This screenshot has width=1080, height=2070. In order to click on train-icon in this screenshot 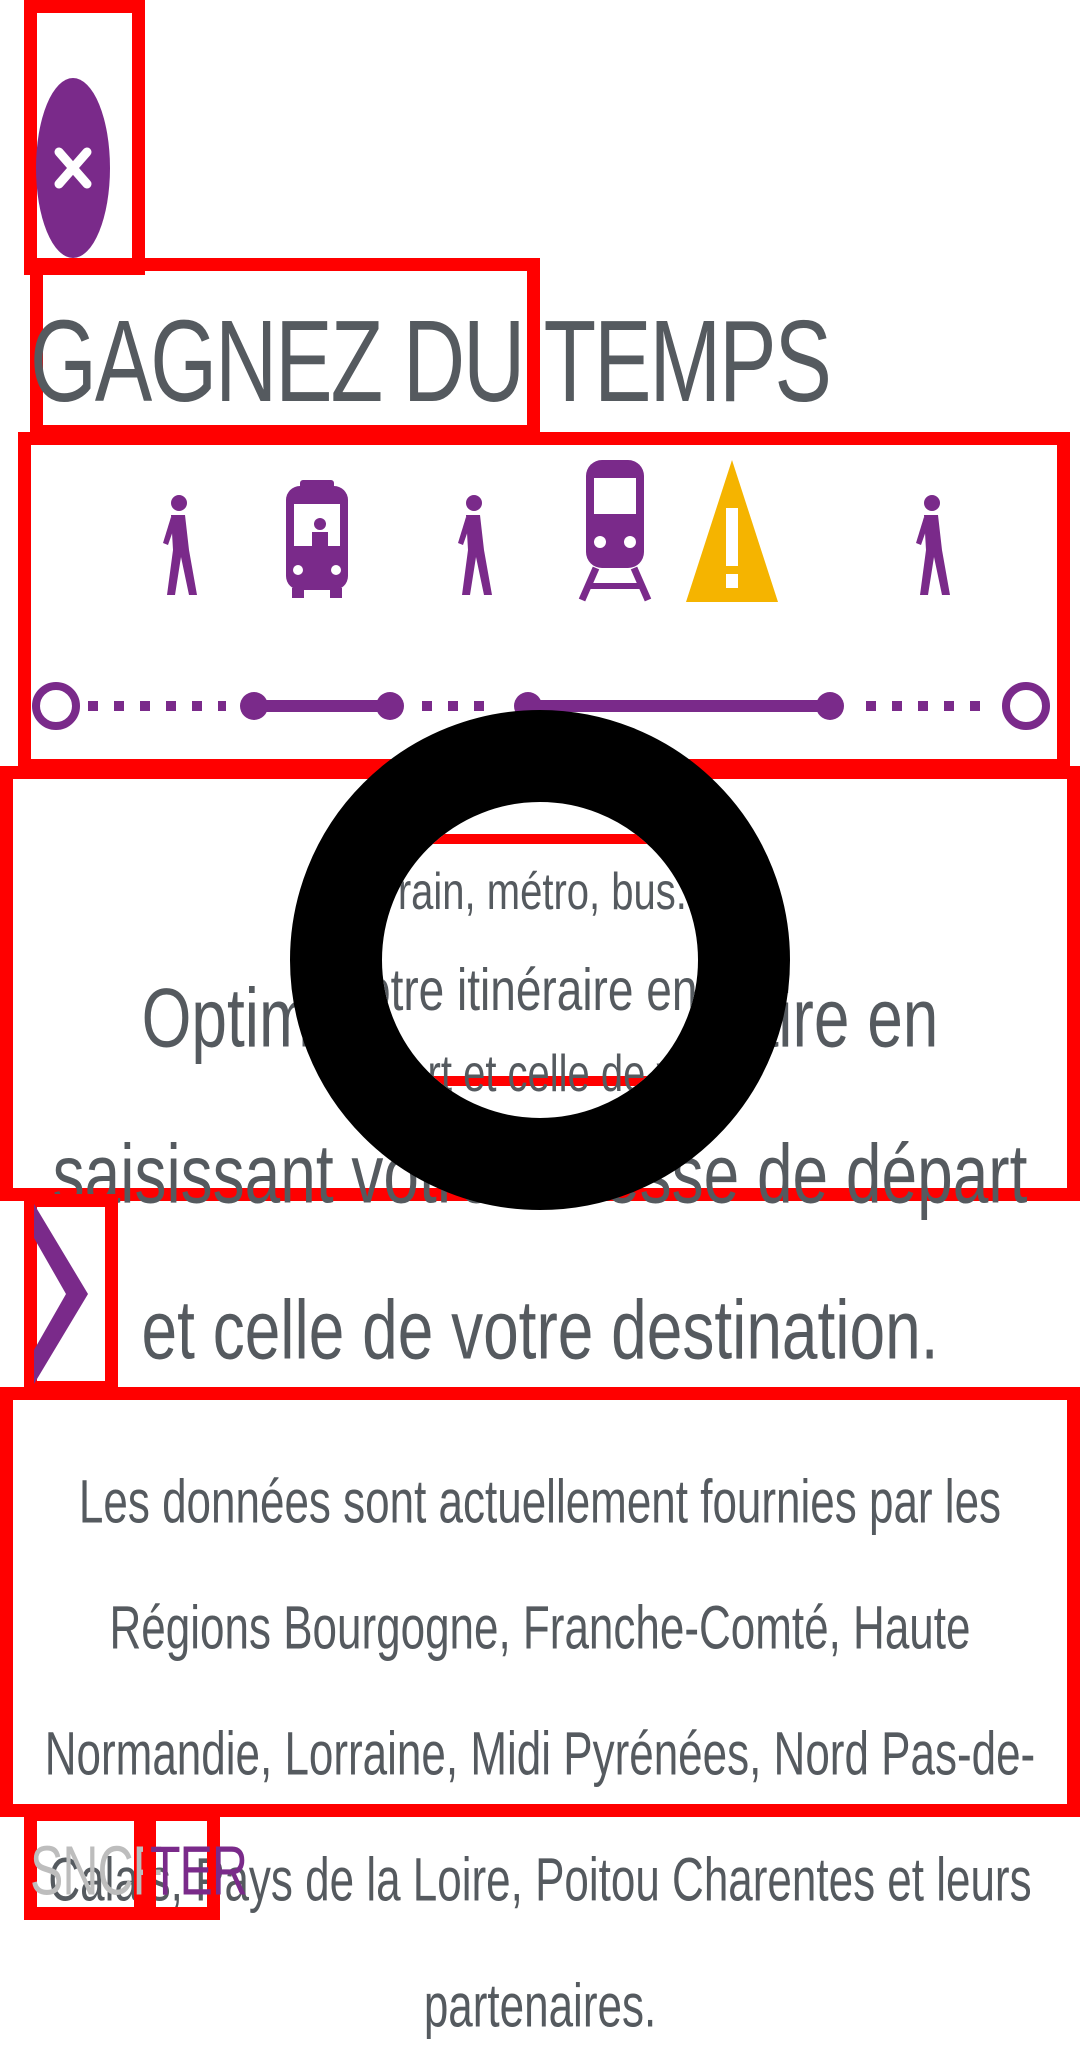, I will do `click(615, 531)`.